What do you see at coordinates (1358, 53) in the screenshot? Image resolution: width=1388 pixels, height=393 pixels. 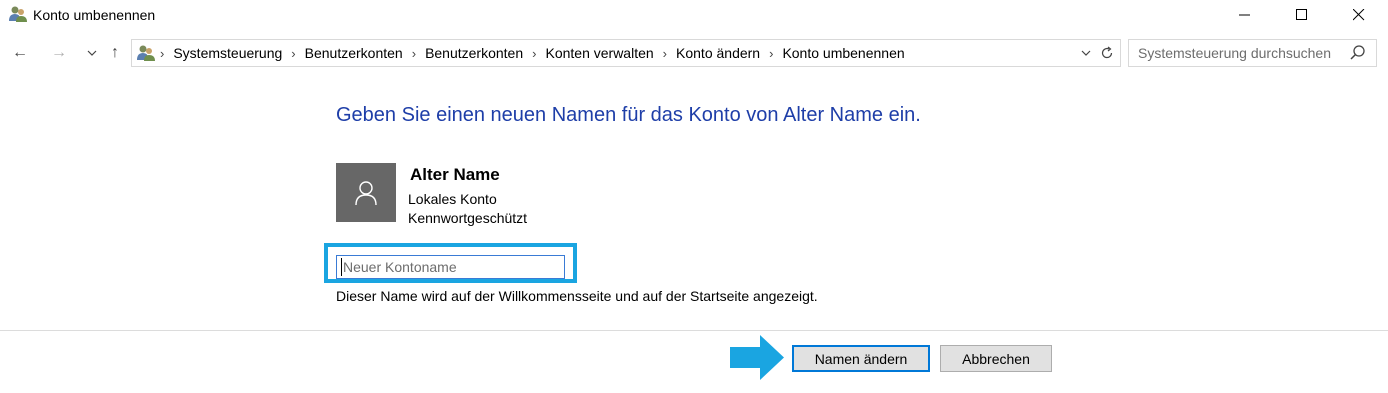 I see `search-icon` at bounding box center [1358, 53].